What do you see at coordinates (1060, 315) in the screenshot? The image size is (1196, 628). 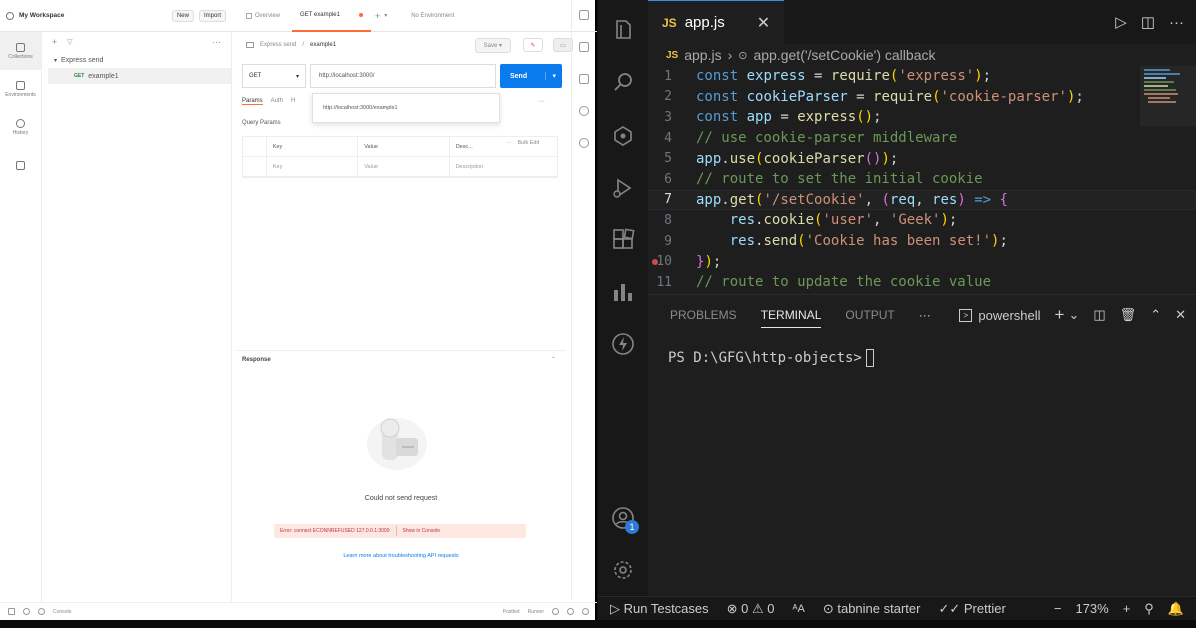 I see `new-terminal-icon: +` at bounding box center [1060, 315].